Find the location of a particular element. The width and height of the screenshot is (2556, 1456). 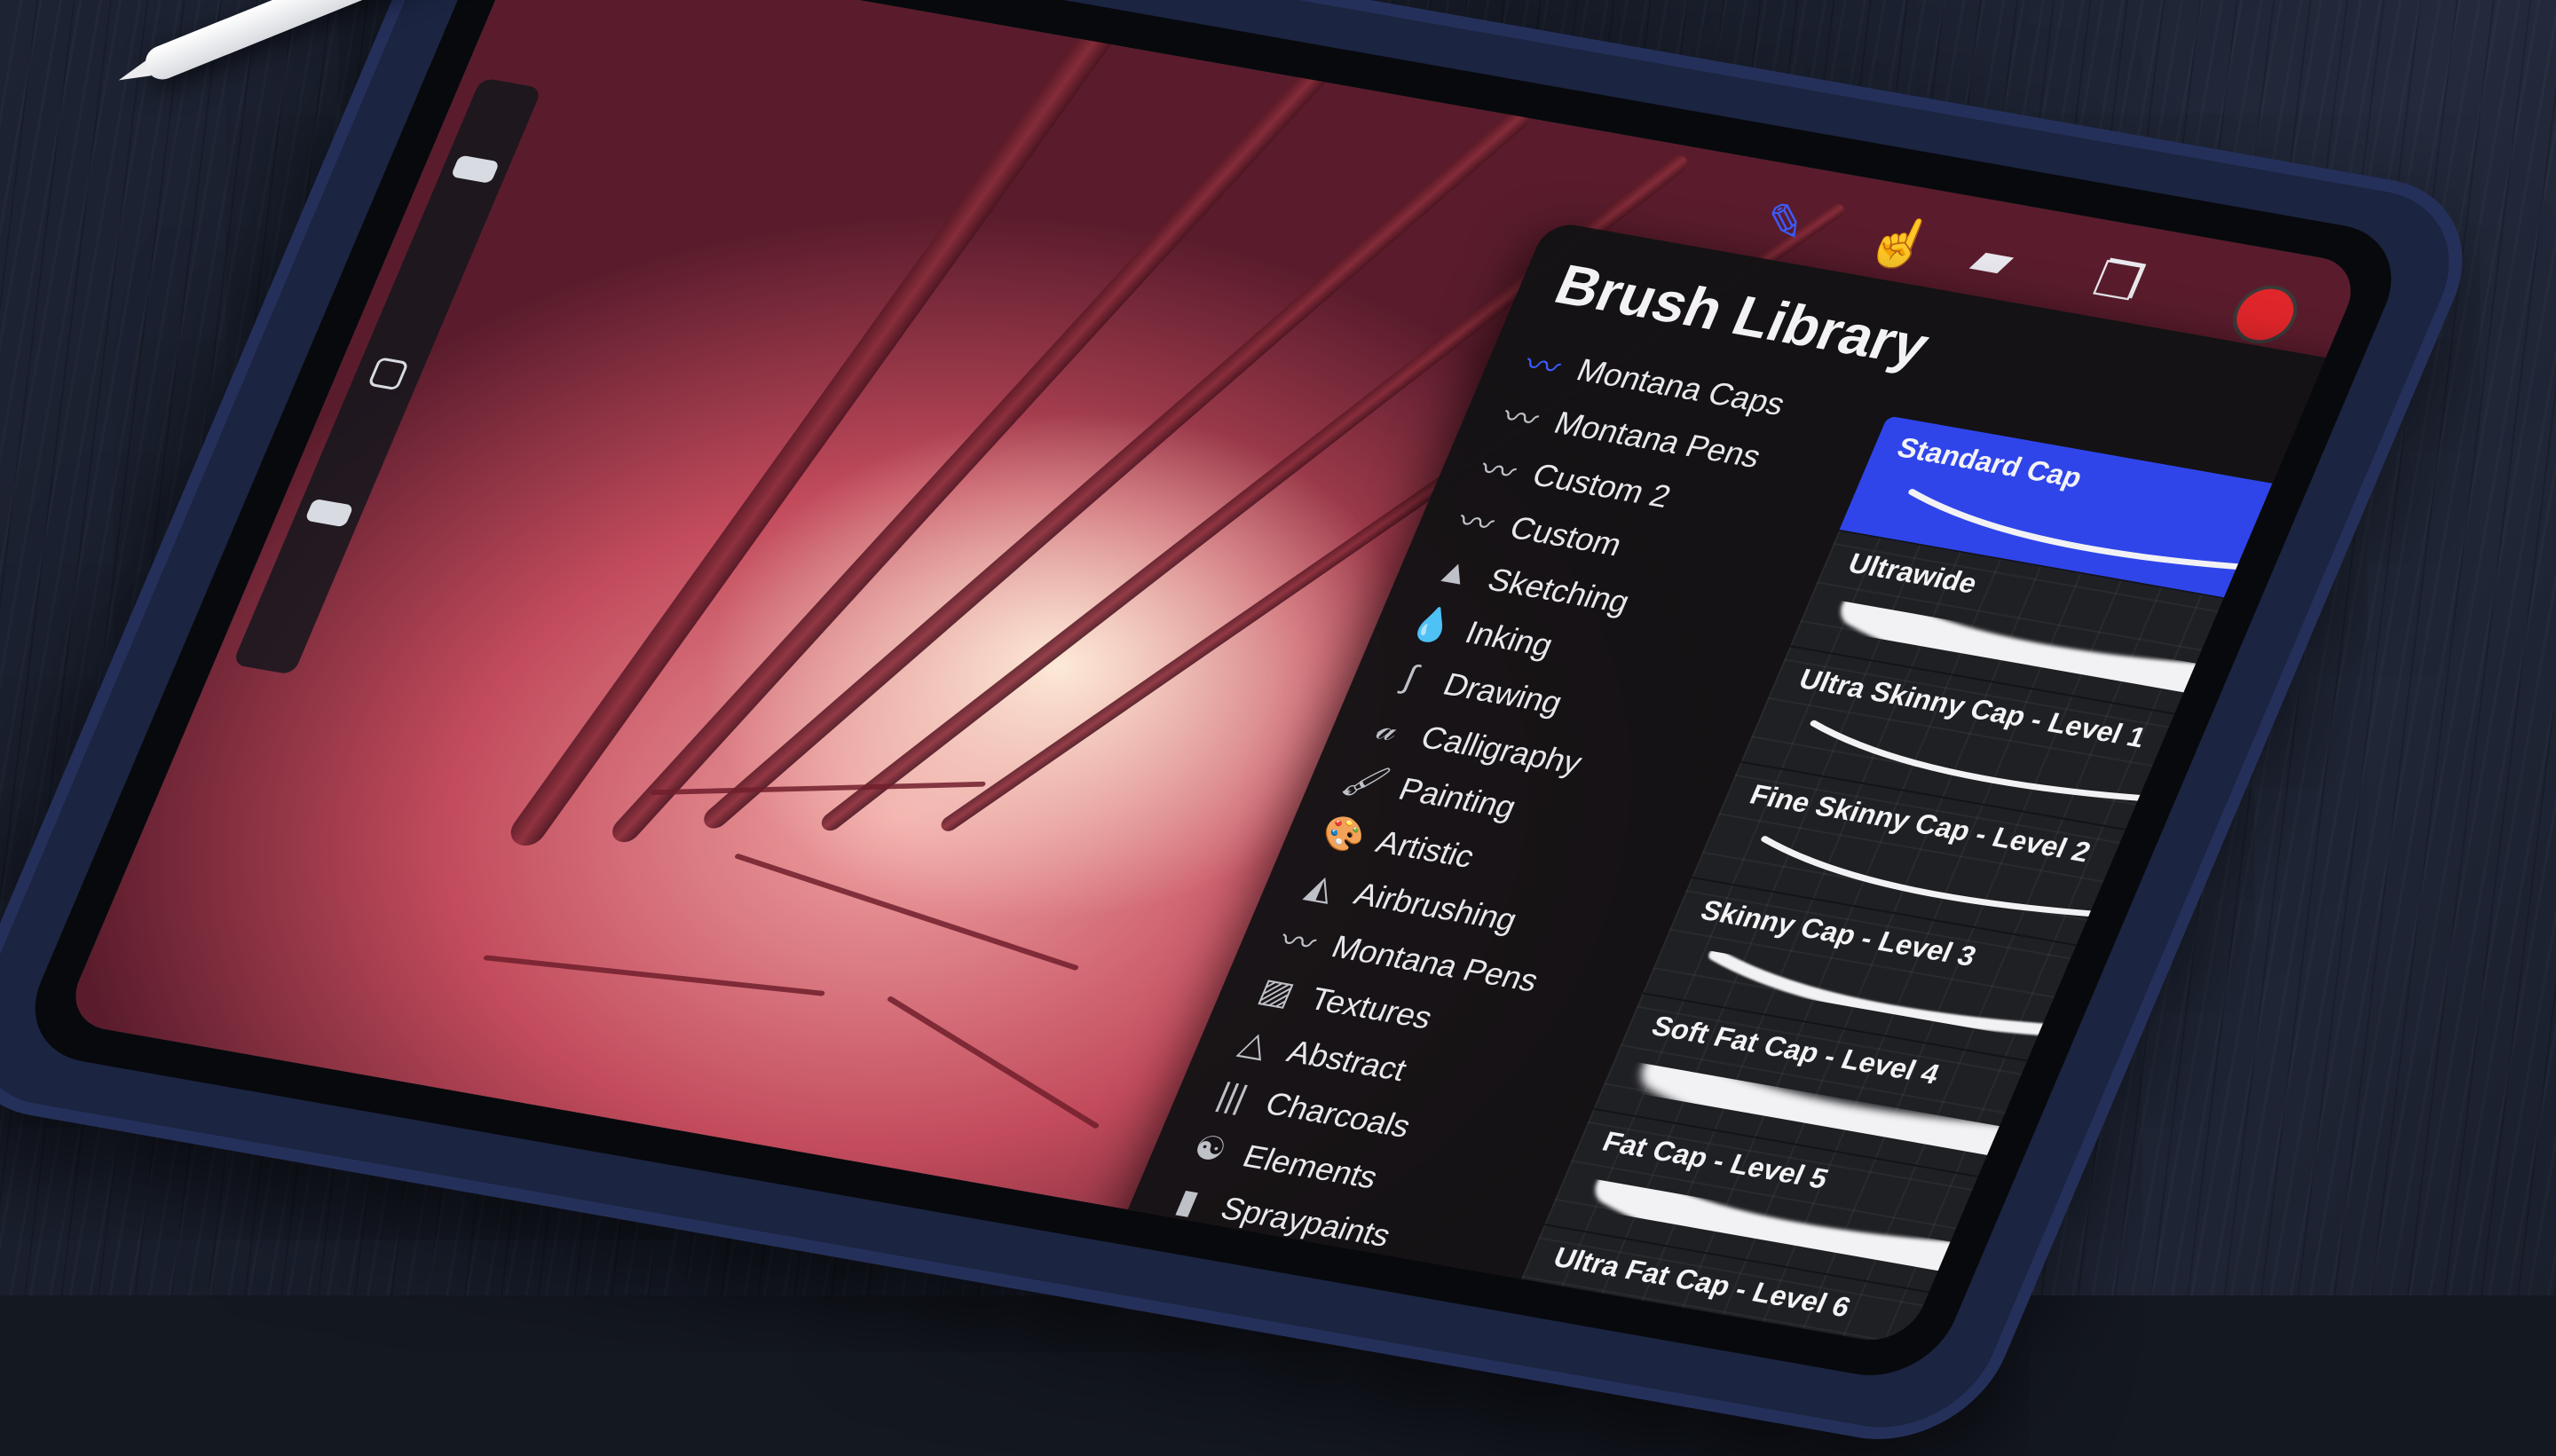

brush-set-label: Inking is located at coordinates (1509, 638).